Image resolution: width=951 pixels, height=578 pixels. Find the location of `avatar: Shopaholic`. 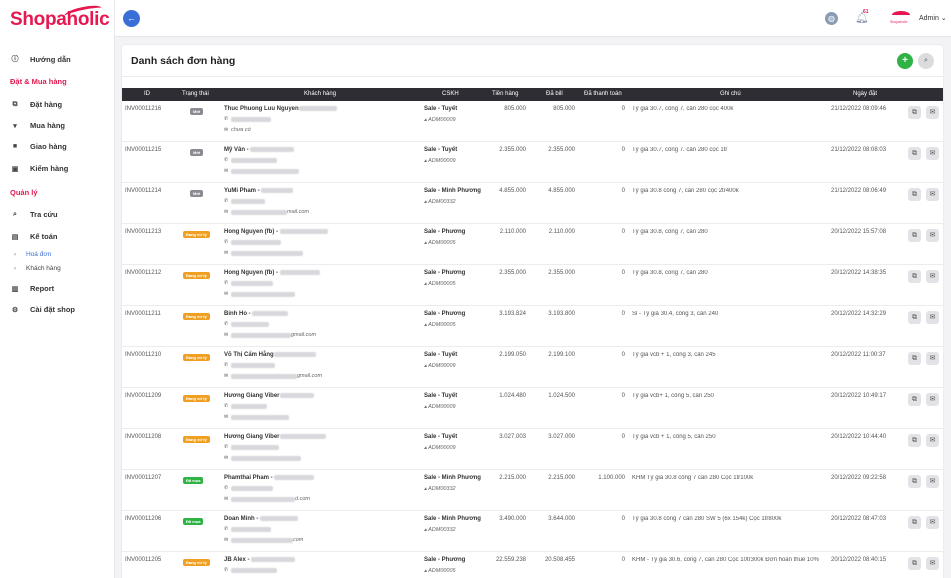

avatar: Shopaholic is located at coordinates (901, 18).